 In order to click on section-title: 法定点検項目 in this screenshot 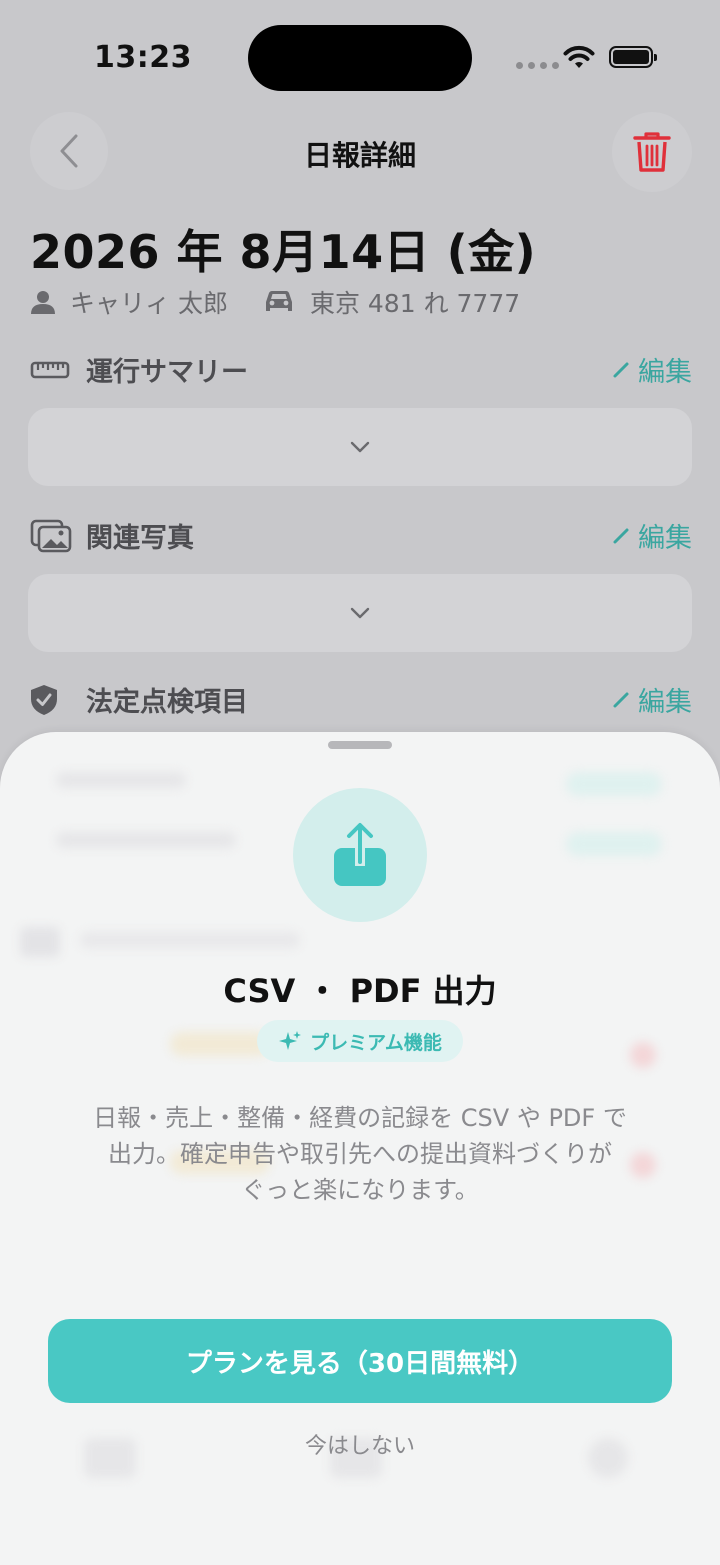, I will do `click(167, 702)`.